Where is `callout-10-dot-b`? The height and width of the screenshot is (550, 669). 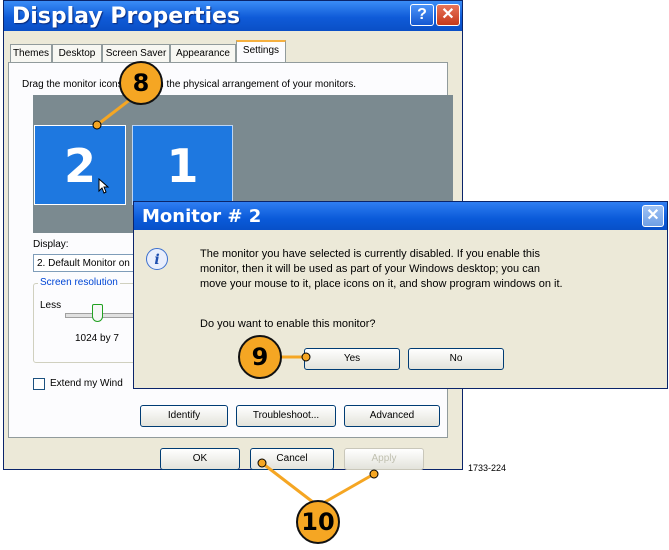 callout-10-dot-b is located at coordinates (374, 474).